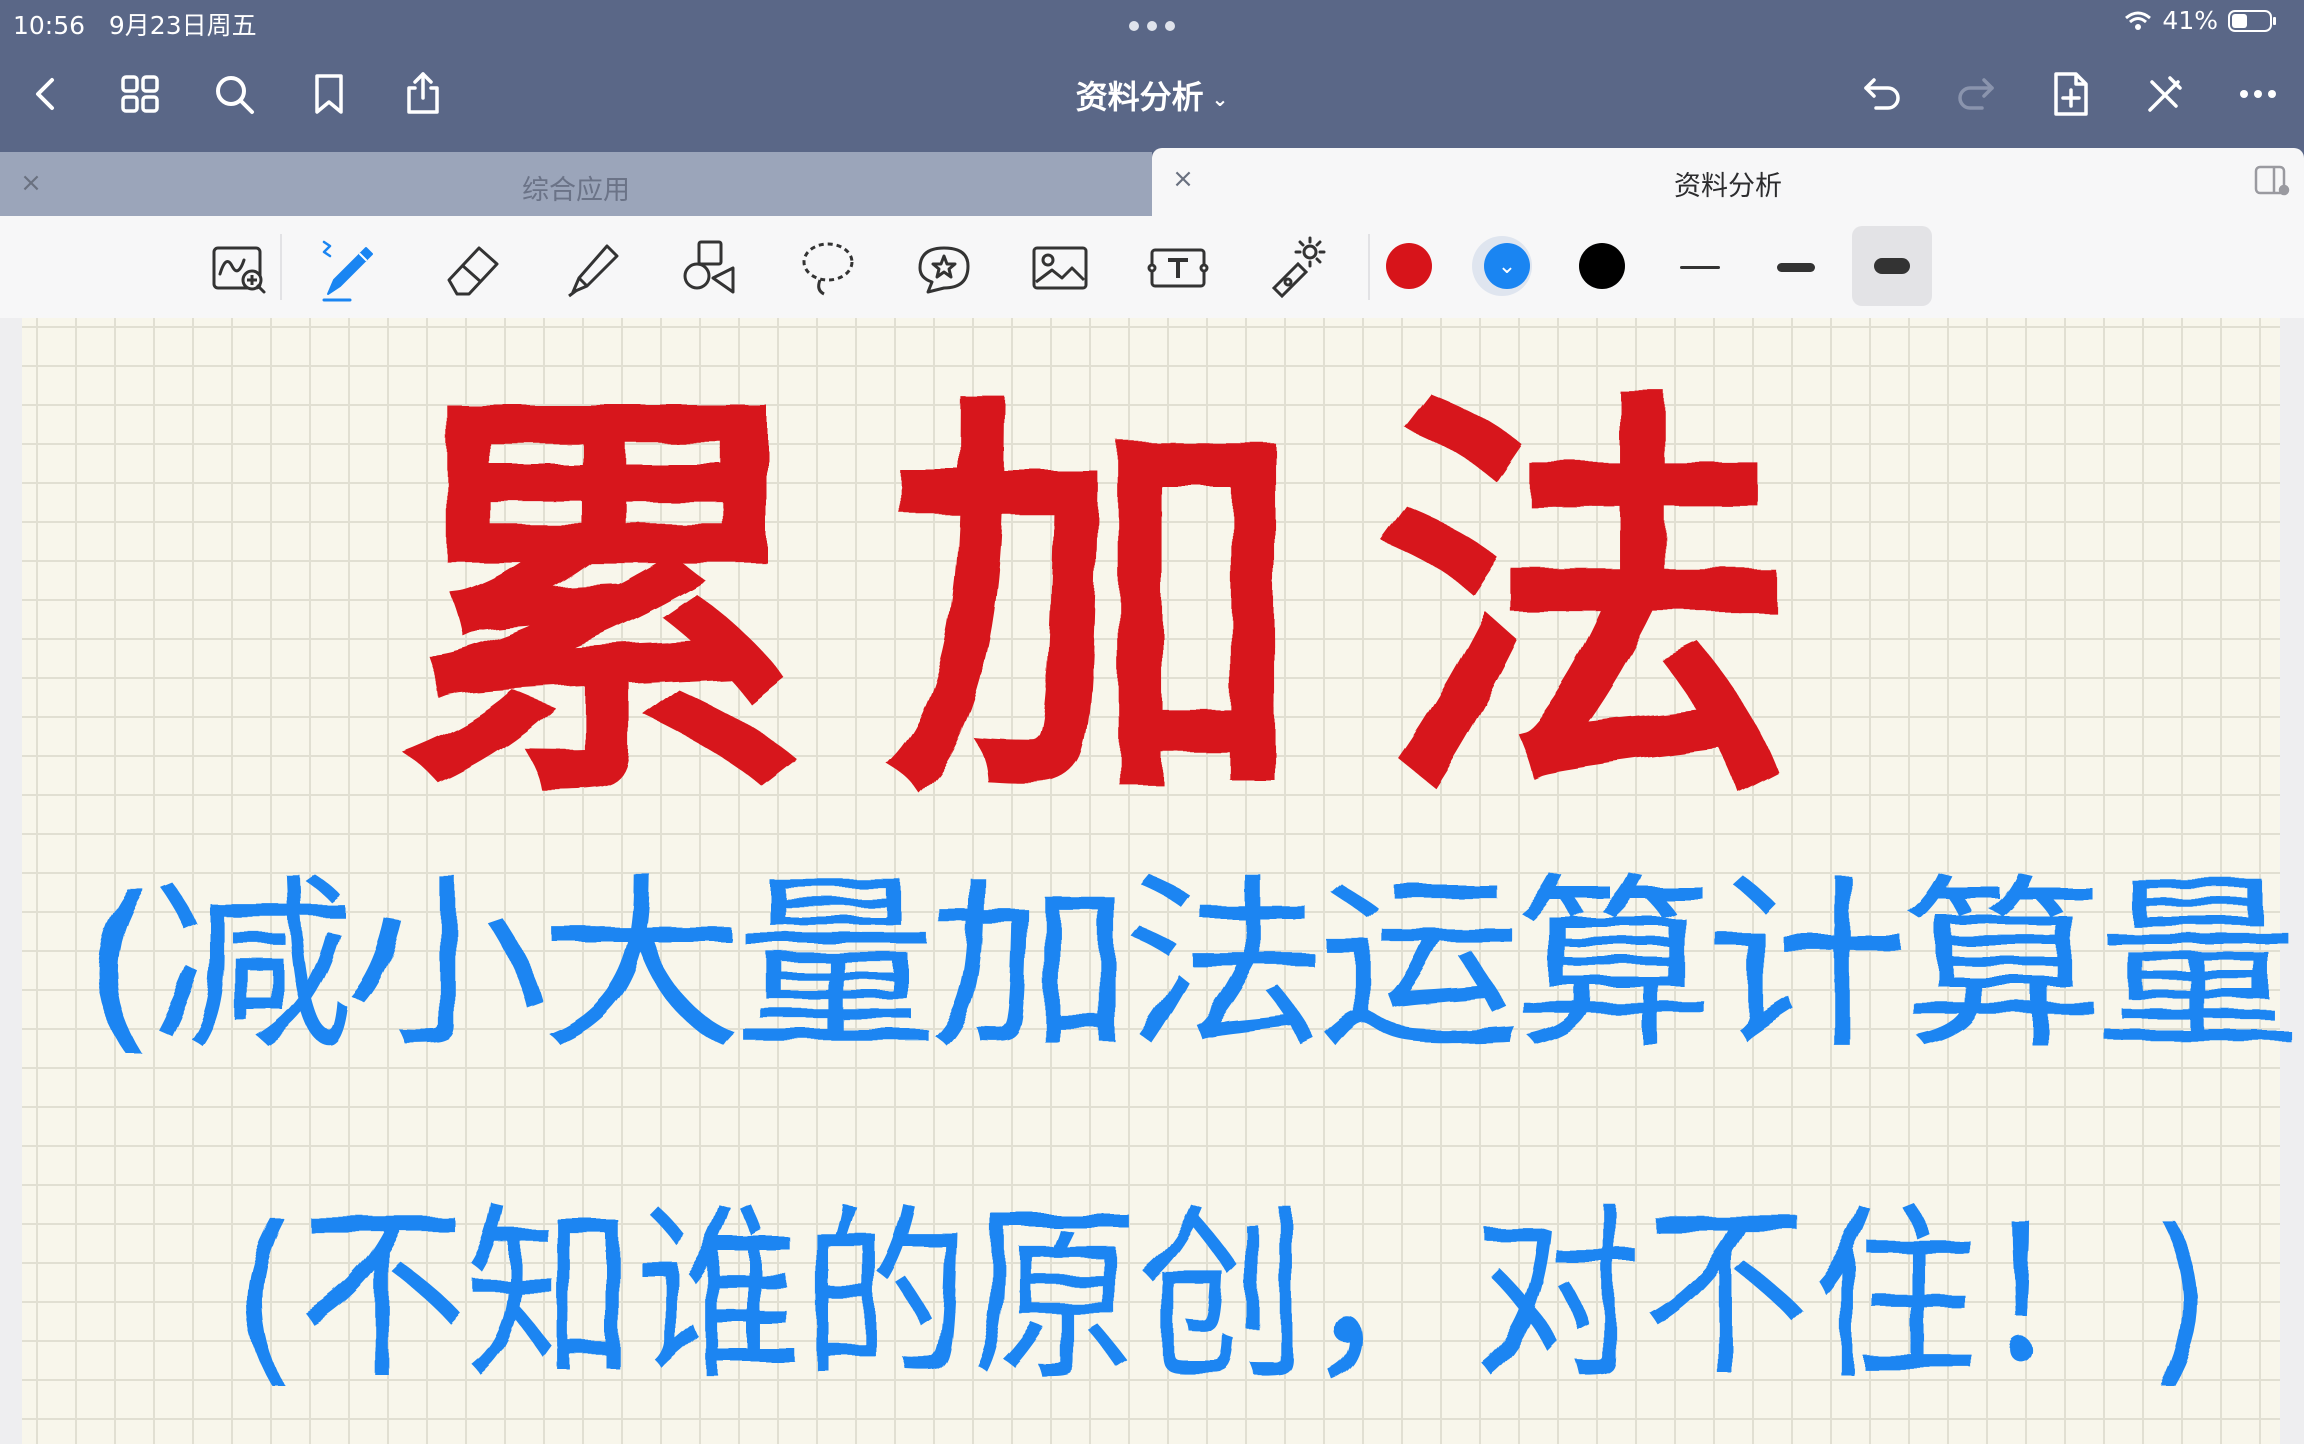 The height and width of the screenshot is (1444, 2304). What do you see at coordinates (182, 25) in the screenshot?
I see `status-date: 9月23日周五` at bounding box center [182, 25].